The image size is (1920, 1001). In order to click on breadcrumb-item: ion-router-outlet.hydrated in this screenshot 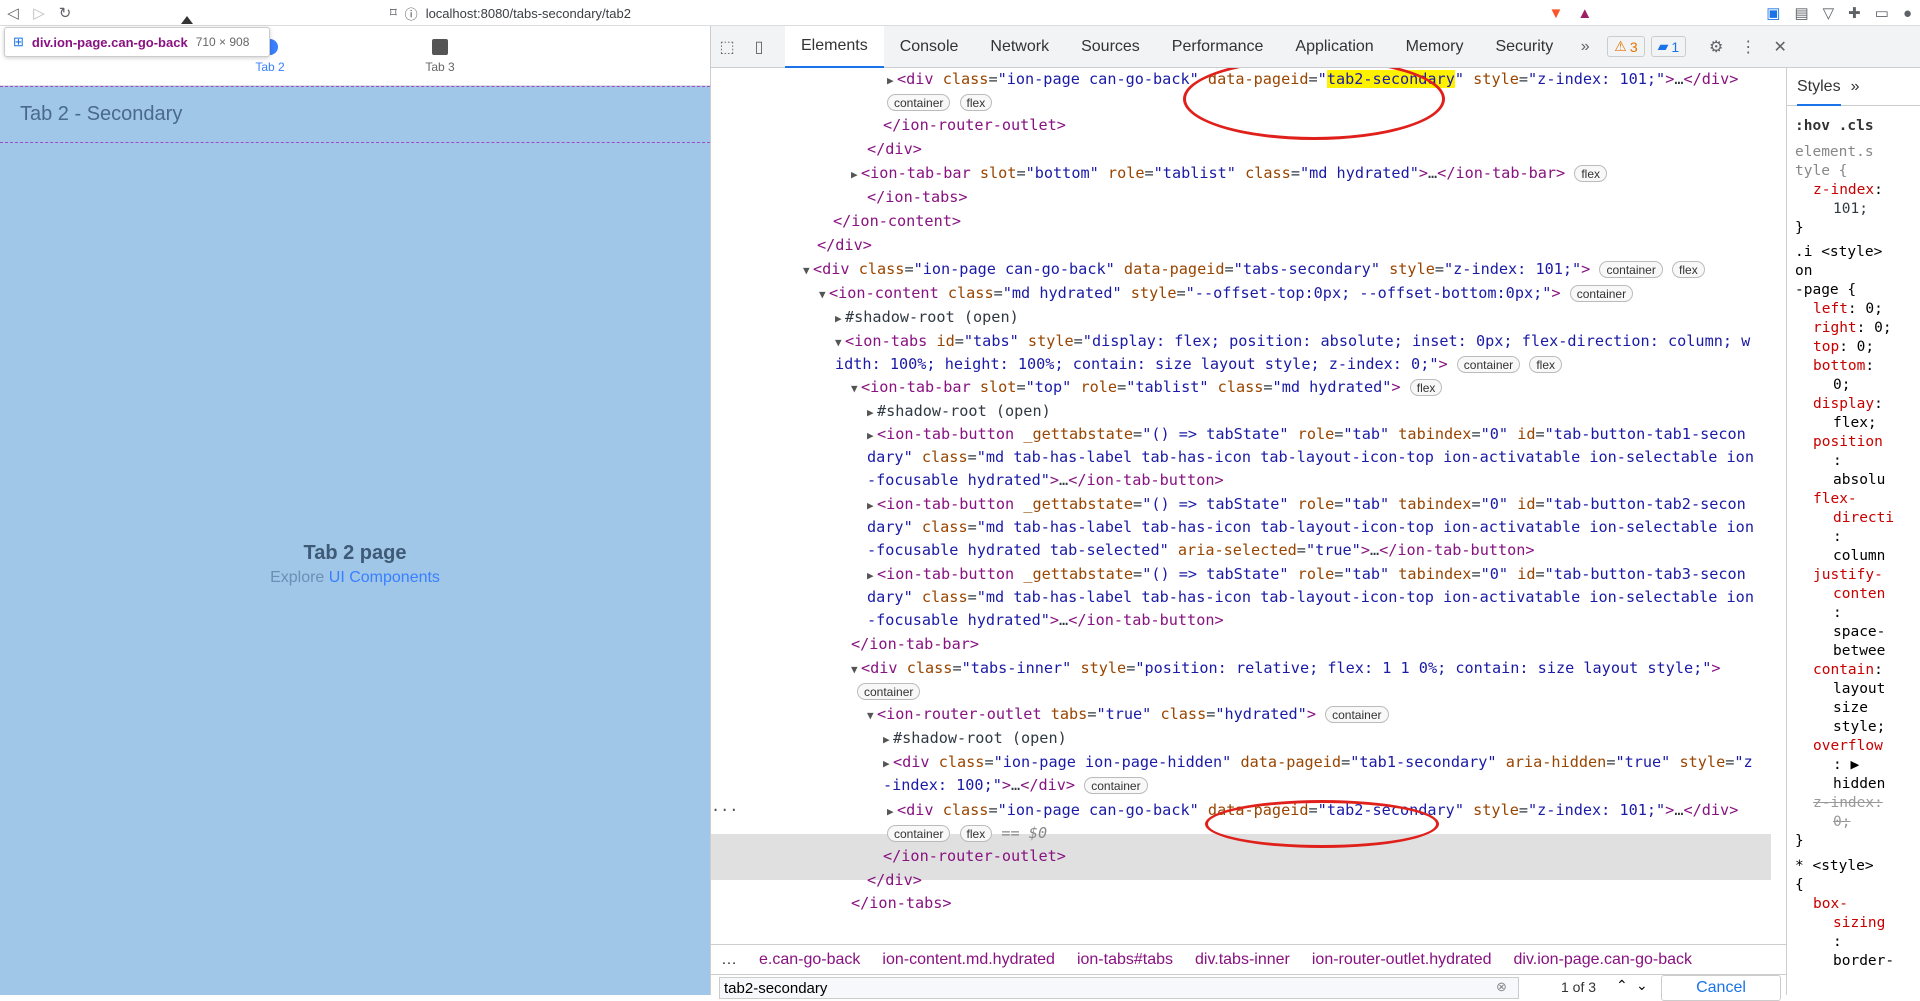, I will do `click(1402, 960)`.